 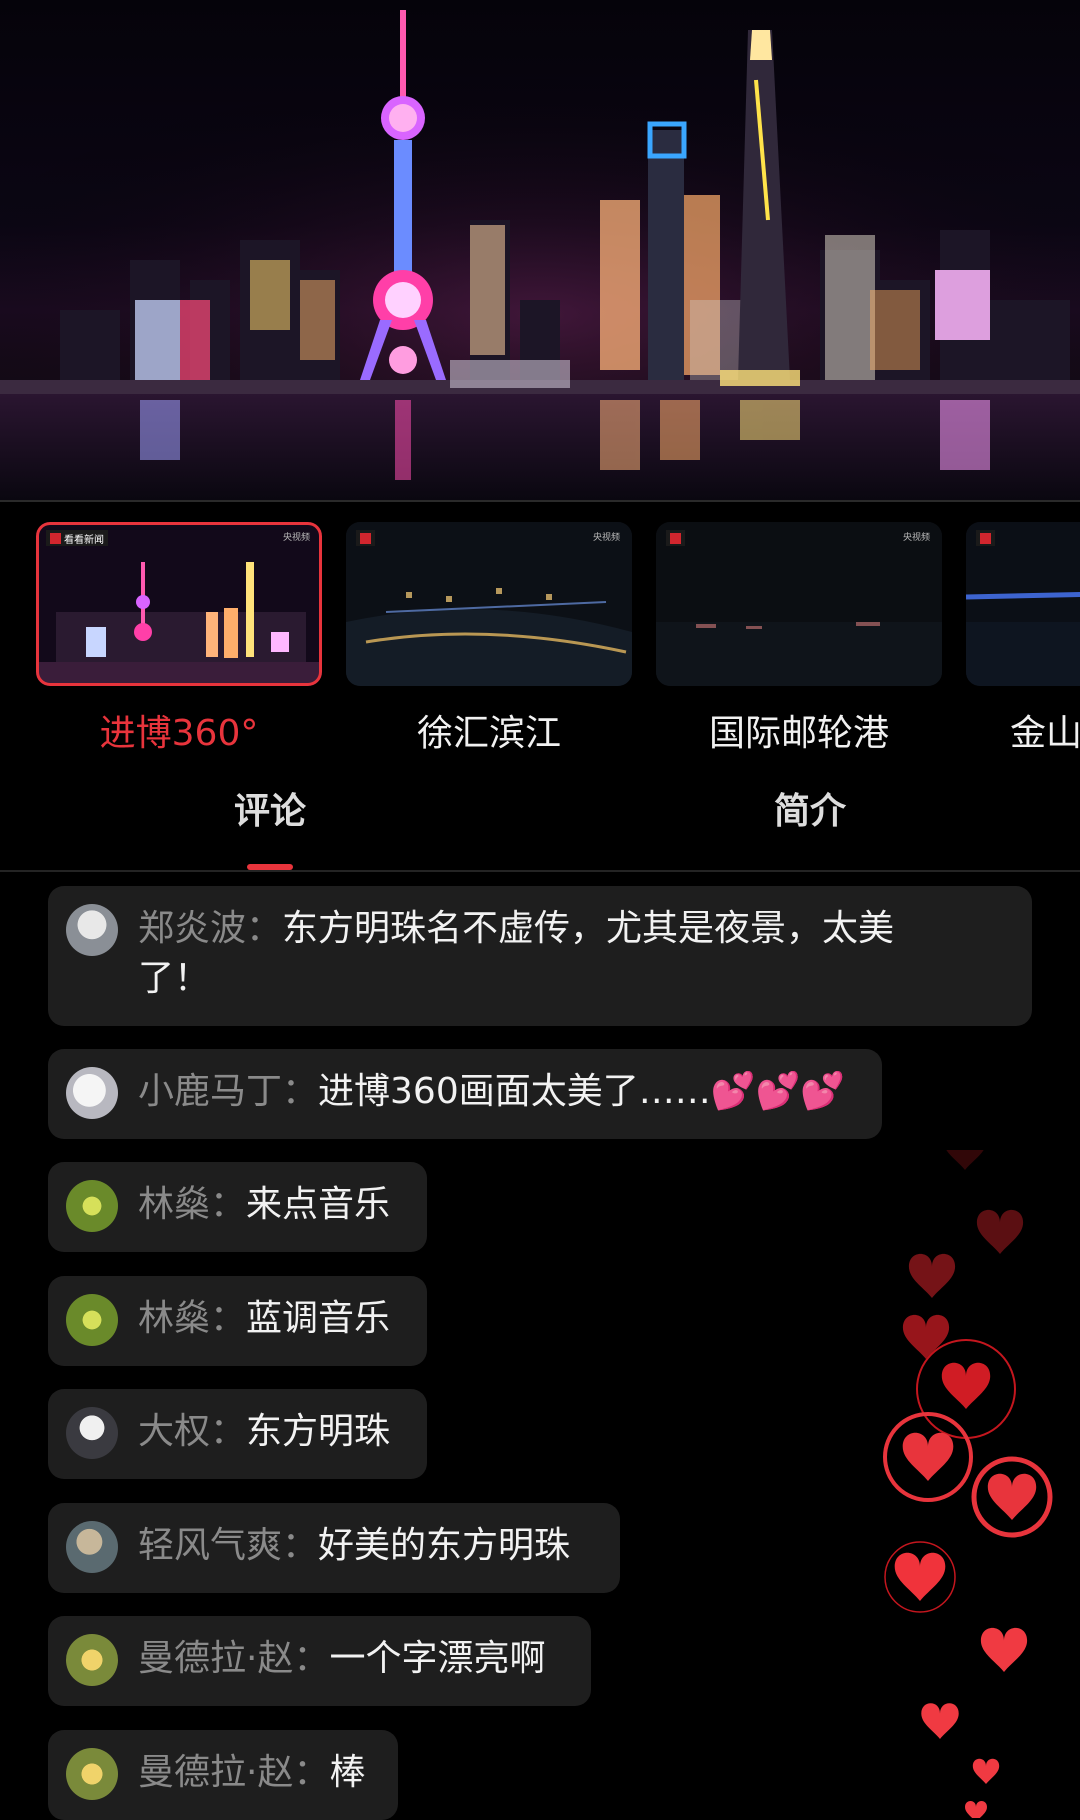 I want to click on camera-strip: 看看新闻 央视频 进博360° 央视频 徐汇滨江 央视频 国际邮轮港 金山, so click(x=540, y=637).